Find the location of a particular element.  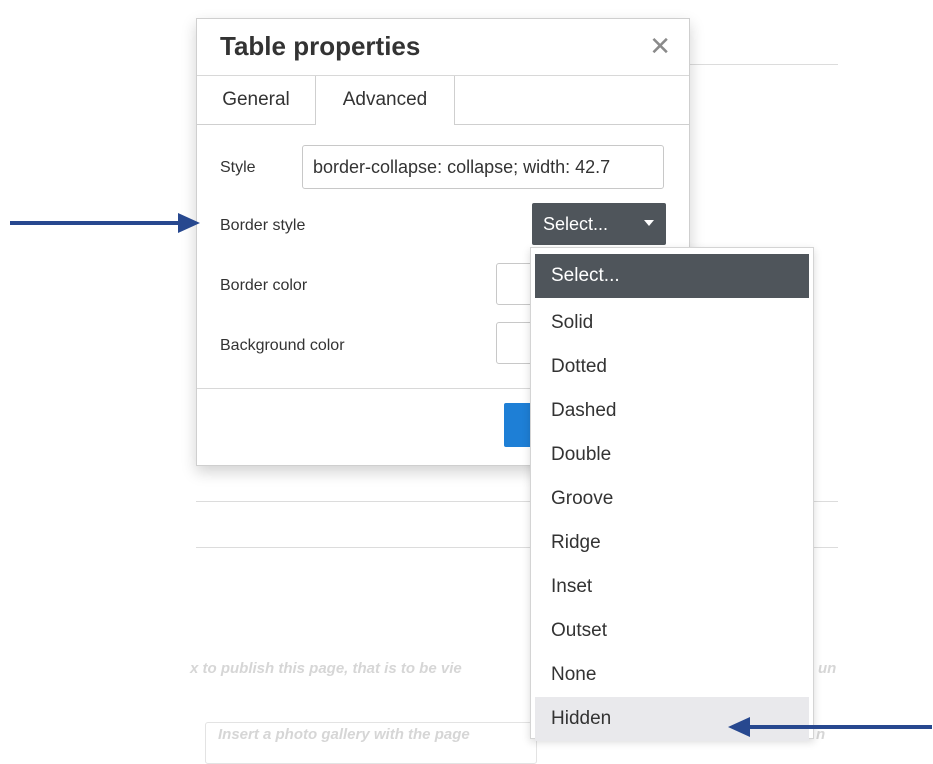

dialog-tabs: General Advanced is located at coordinates (443, 100).